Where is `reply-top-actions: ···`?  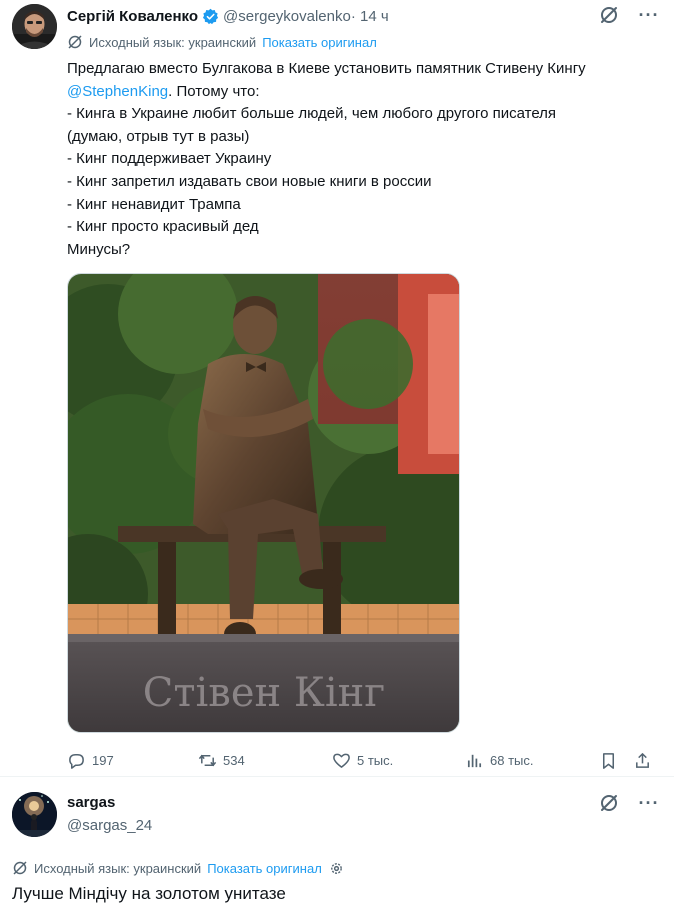
reply-top-actions: ··· is located at coordinates (629, 803).